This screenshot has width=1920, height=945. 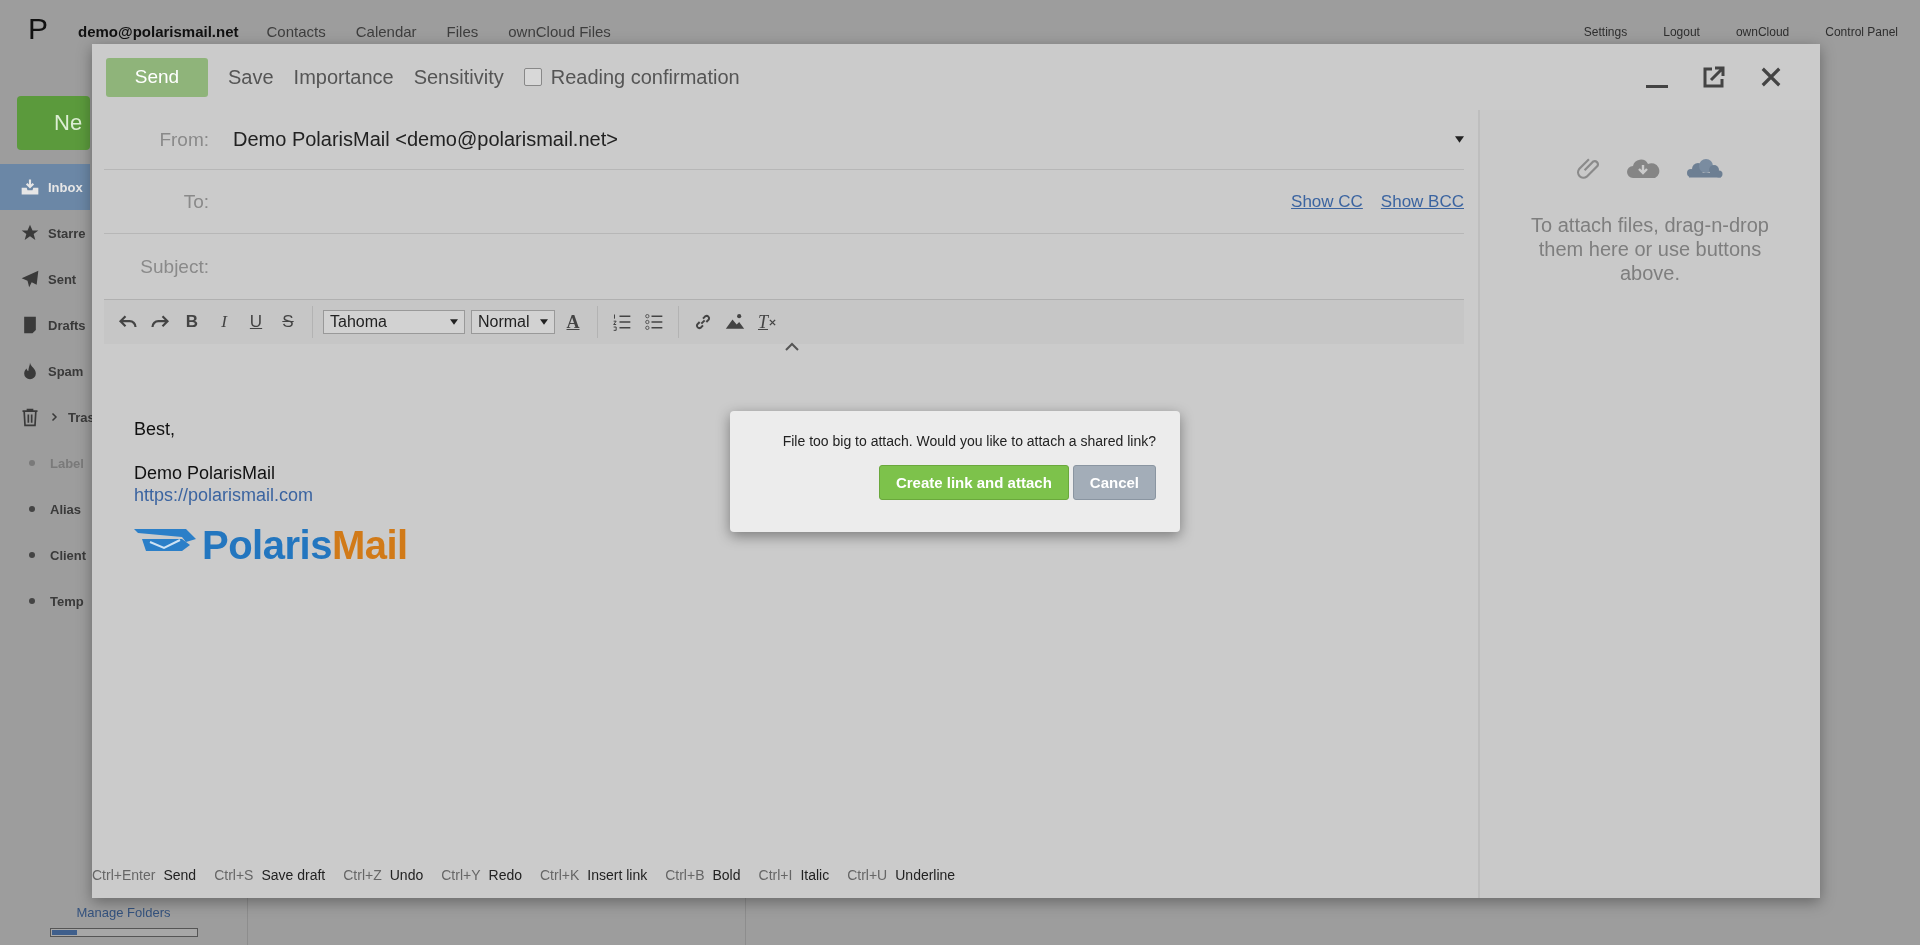 I want to click on popout-icon, so click(x=1714, y=77).